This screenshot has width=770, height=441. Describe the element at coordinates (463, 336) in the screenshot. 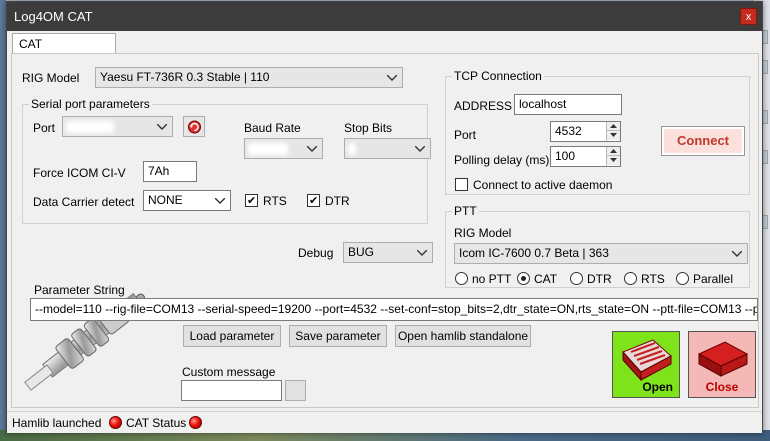

I see `open-hamlib-standalone-button: Open hamlib standalone` at that location.